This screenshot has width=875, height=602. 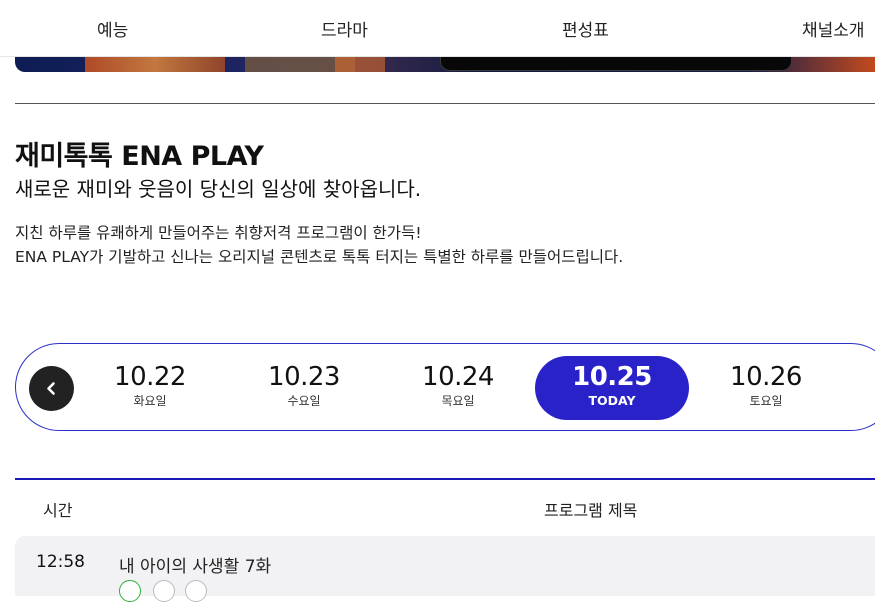 What do you see at coordinates (139, 156) in the screenshot?
I see `channel-title: 재미톡톡 ENA PLAY` at bounding box center [139, 156].